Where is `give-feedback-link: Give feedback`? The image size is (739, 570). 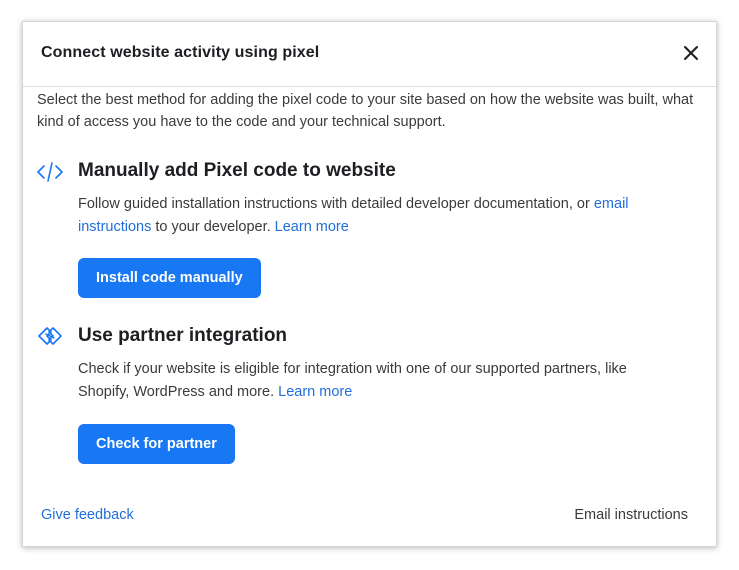
give-feedback-link: Give feedback is located at coordinates (87, 515).